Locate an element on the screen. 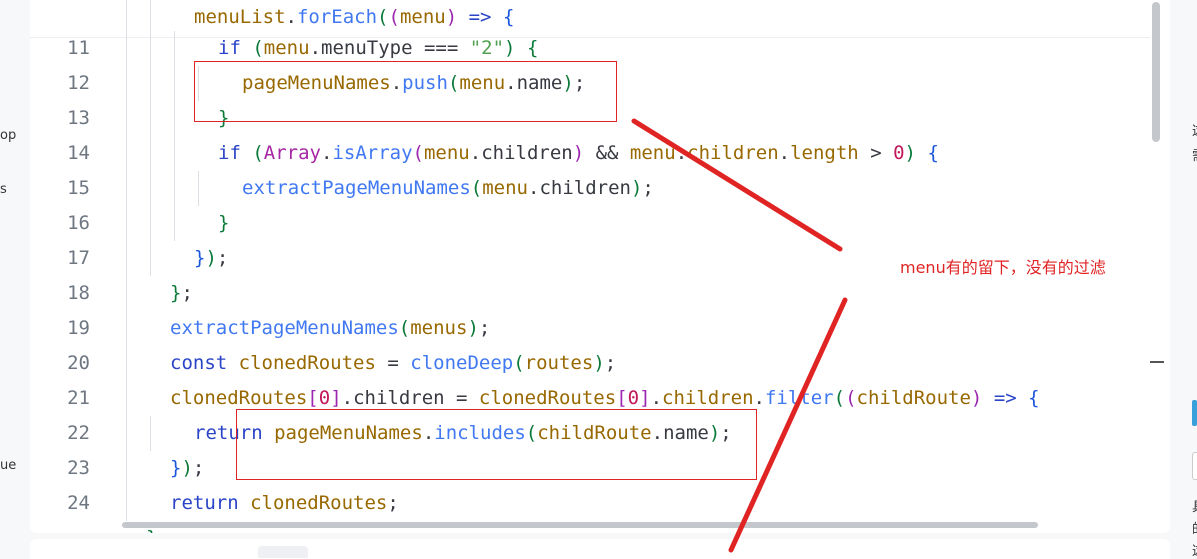  annotation-label: menu有的留下，没有的过滤 is located at coordinates (1003, 267).